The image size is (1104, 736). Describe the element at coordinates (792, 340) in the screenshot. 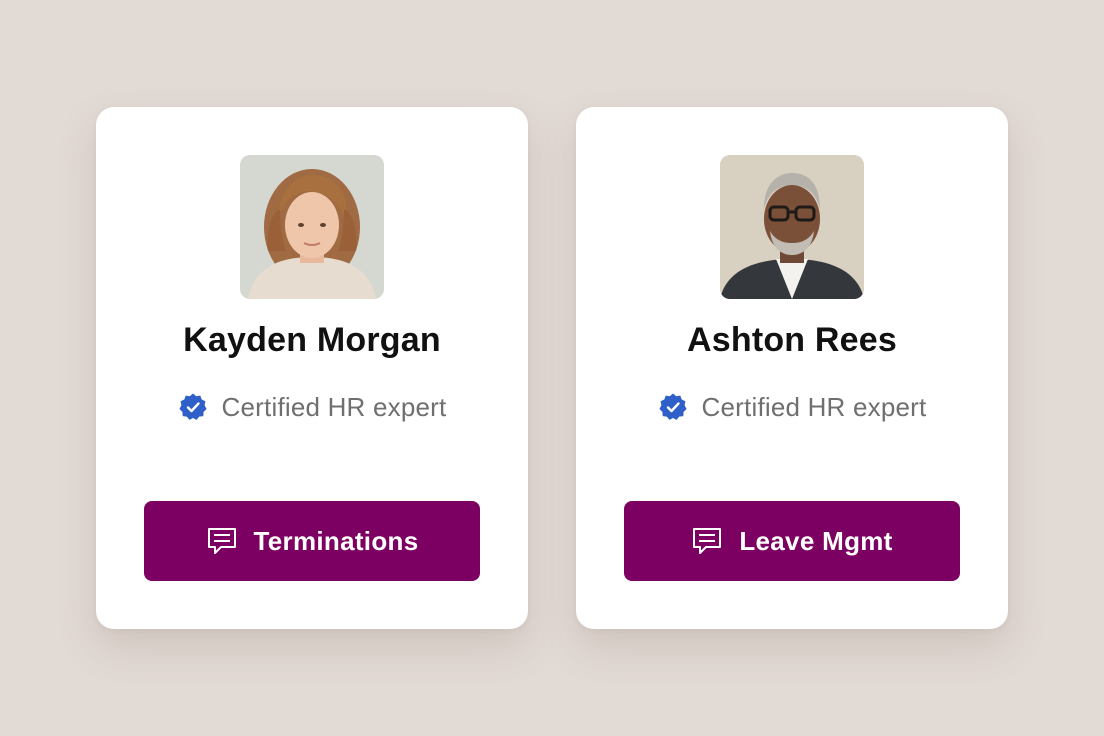

I see `expert-name: Ashton Rees` at that location.